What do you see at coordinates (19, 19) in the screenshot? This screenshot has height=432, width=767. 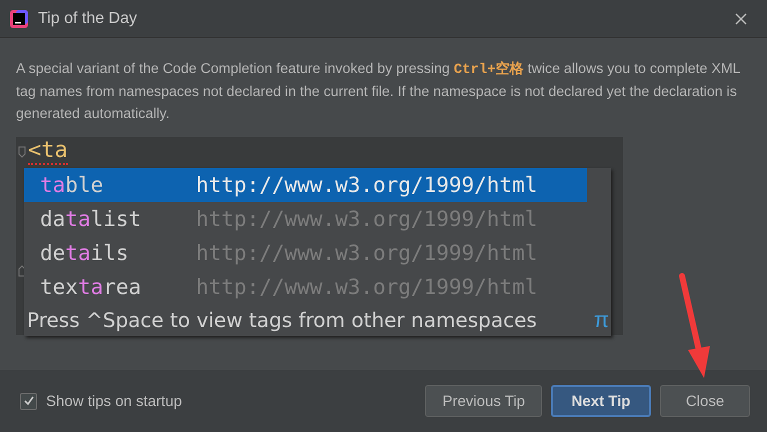 I see `app-logo-icon` at bounding box center [19, 19].